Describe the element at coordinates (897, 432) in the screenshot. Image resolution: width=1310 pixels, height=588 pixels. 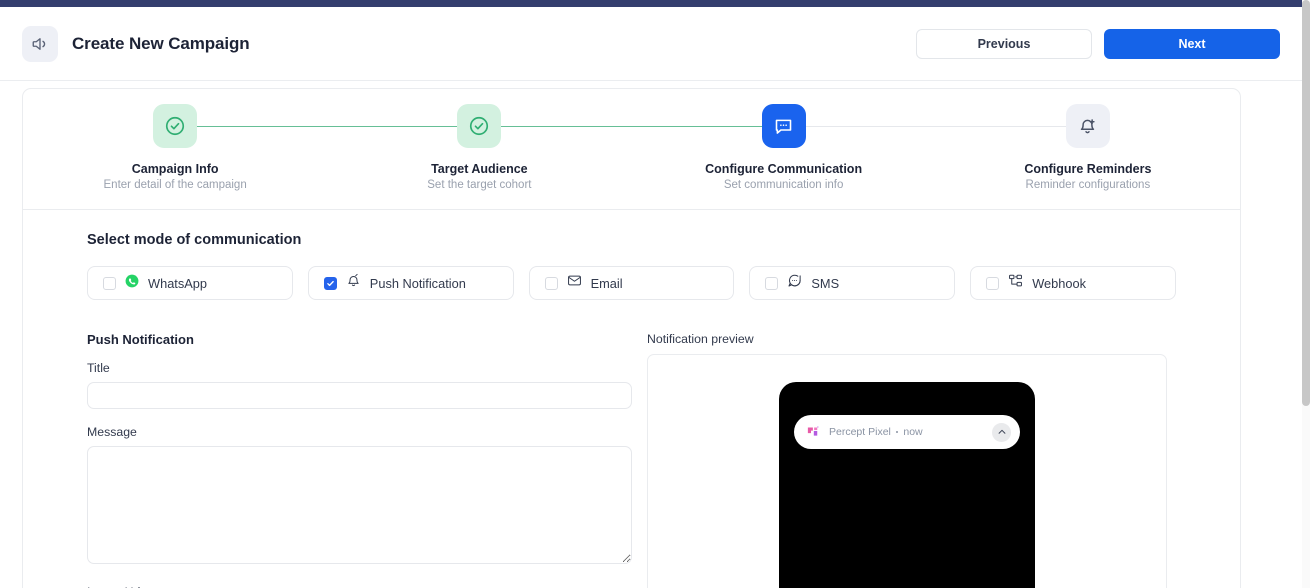
I see `separator-dot` at that location.